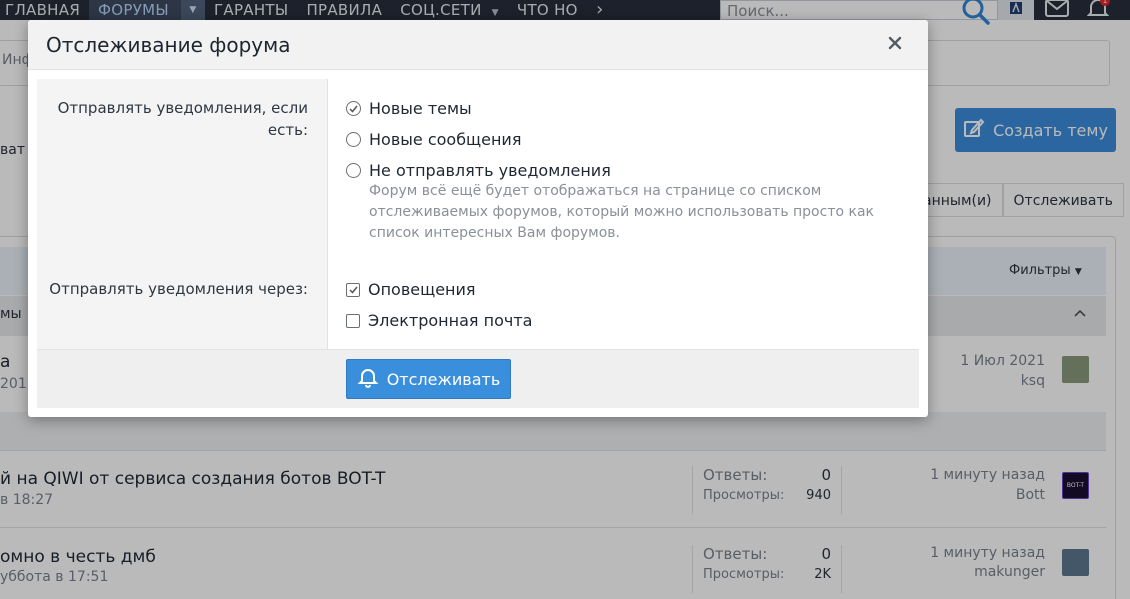 The width and height of the screenshot is (1130, 599). Describe the element at coordinates (353, 320) in the screenshot. I see `checkbox-unchecked-icon` at that location.